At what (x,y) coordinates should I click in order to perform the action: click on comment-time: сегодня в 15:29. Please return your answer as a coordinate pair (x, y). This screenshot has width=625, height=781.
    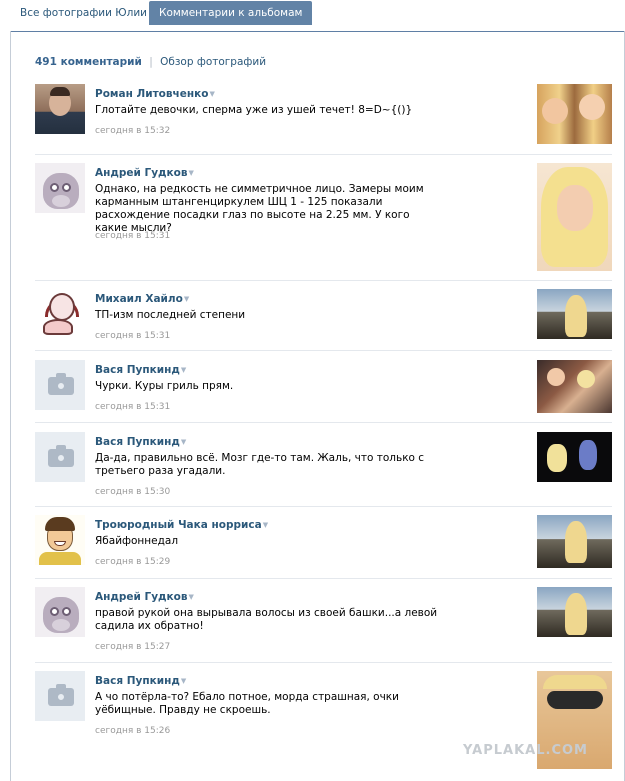
    Looking at the image, I should click on (132, 562).